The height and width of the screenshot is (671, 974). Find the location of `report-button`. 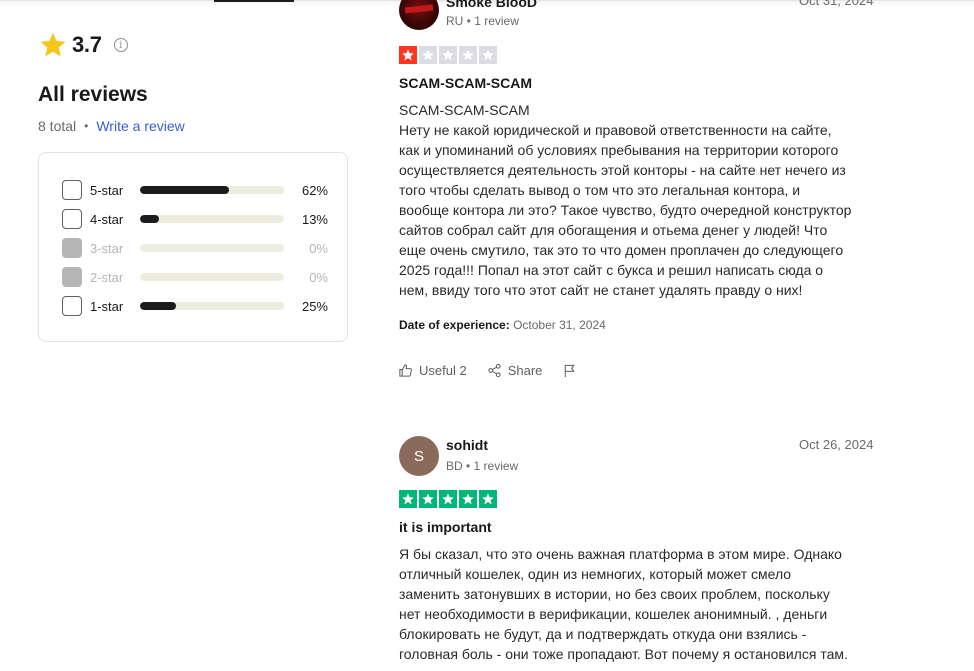

report-button is located at coordinates (572, 370).